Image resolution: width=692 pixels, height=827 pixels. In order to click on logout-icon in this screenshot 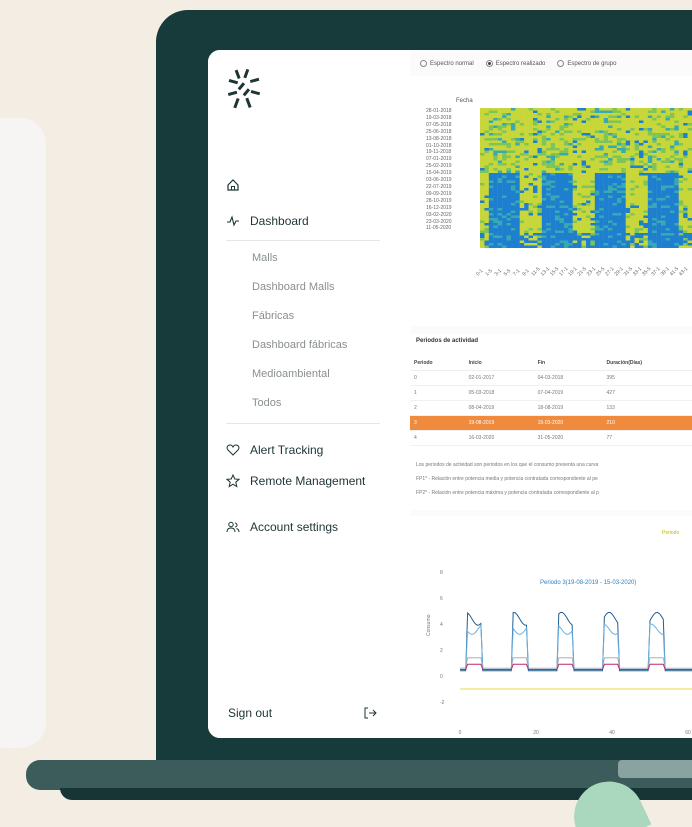, I will do `click(370, 713)`.